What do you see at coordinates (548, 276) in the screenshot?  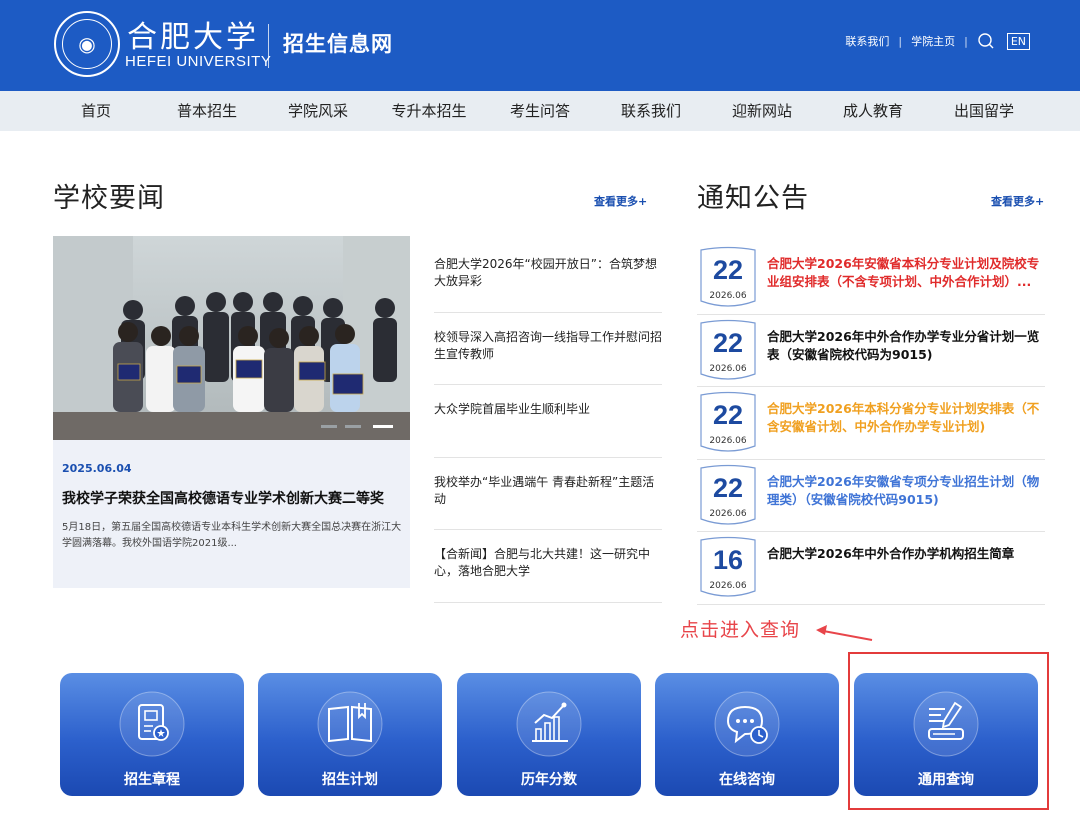 I see `news-list-item: 合肥大学2026年“校园开放日”：合筑梦想 大放异彩` at bounding box center [548, 276].